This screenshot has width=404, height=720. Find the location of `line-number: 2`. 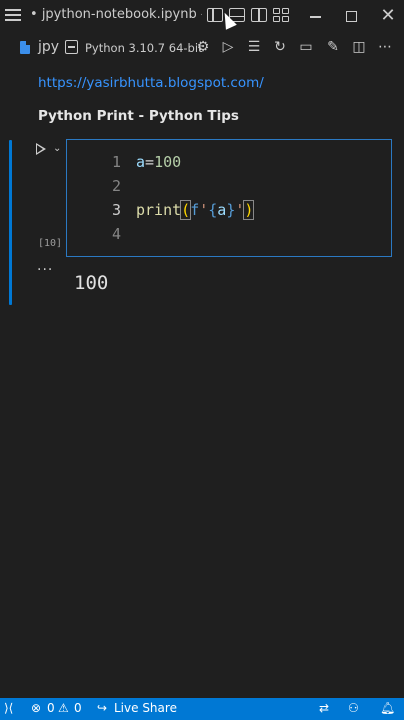

line-number: 2 is located at coordinates (116, 186).